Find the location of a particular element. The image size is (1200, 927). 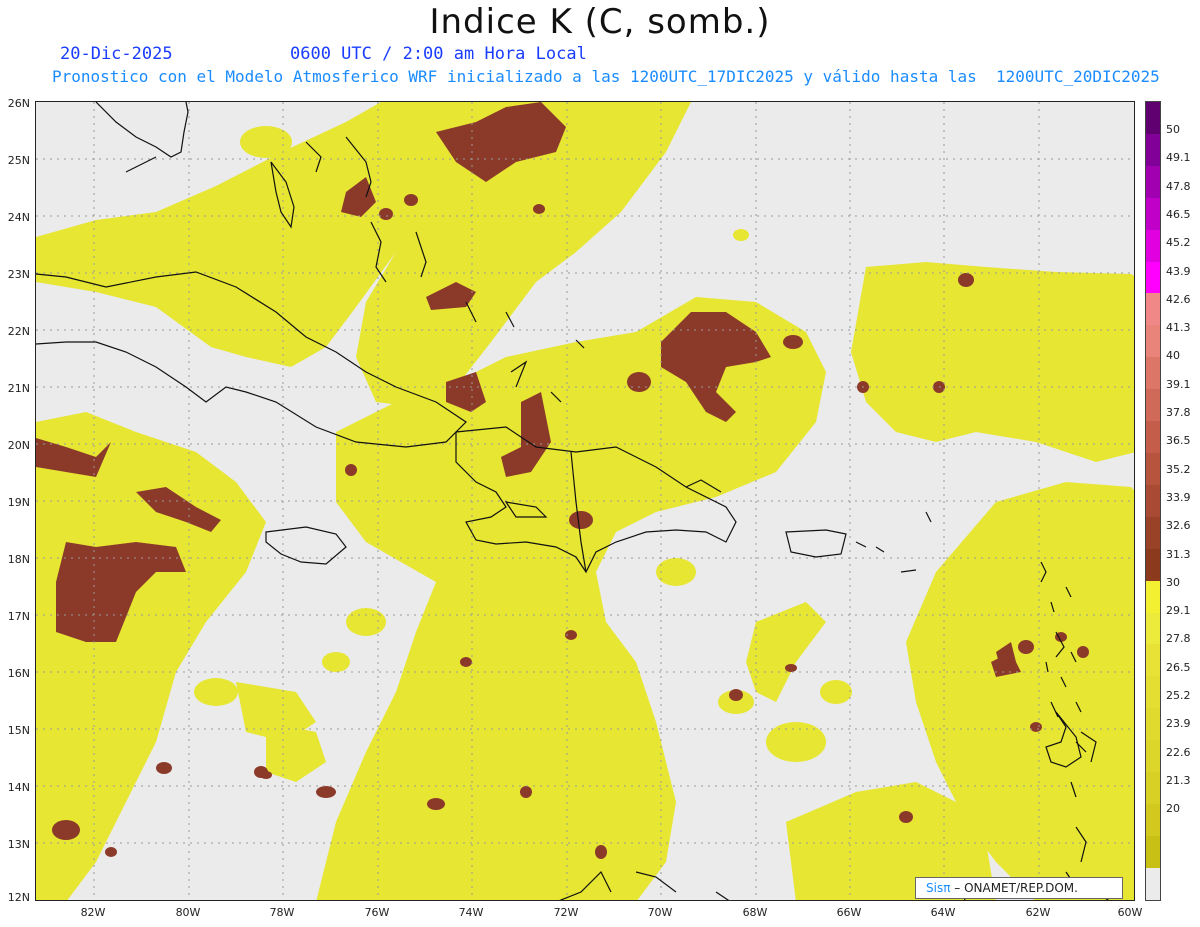

lat-label: 21N is located at coordinates (18, 388).